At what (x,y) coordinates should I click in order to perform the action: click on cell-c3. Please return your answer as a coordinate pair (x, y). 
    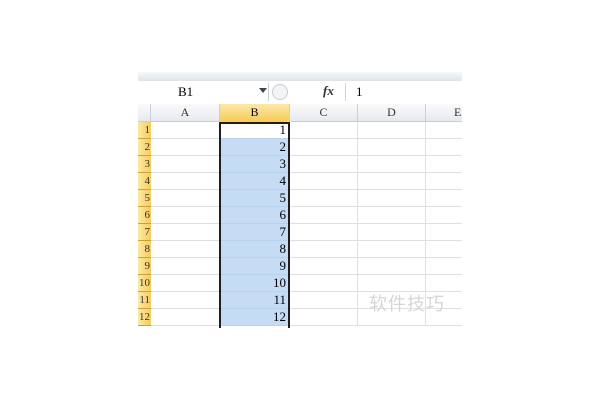
    Looking at the image, I should click on (324, 164).